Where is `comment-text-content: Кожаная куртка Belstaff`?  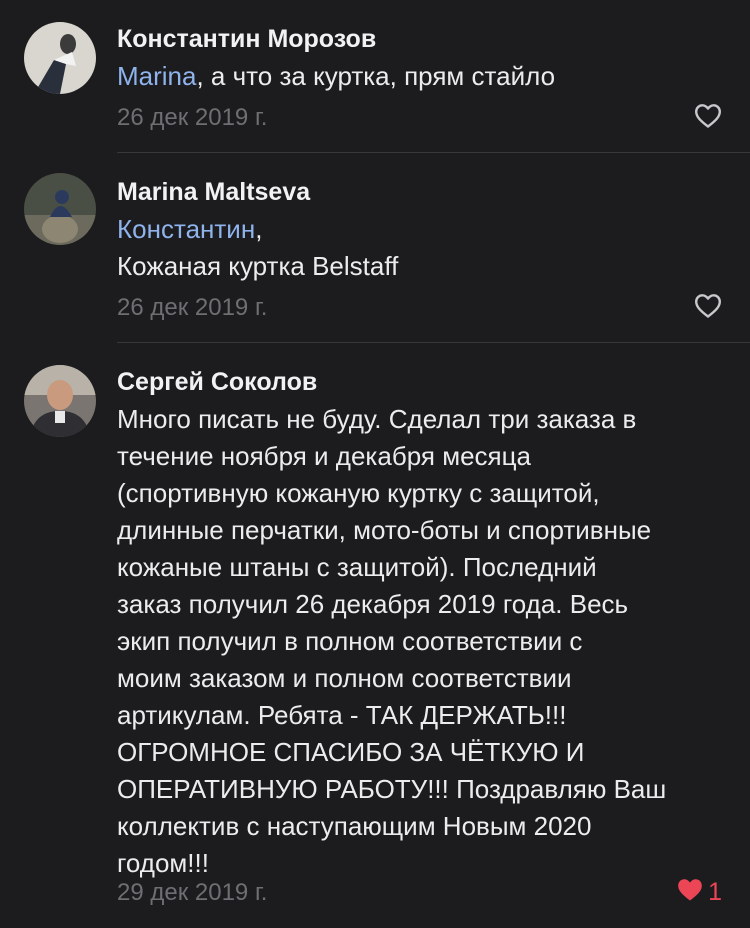 comment-text-content: Кожаная куртка Belstaff is located at coordinates (258, 266).